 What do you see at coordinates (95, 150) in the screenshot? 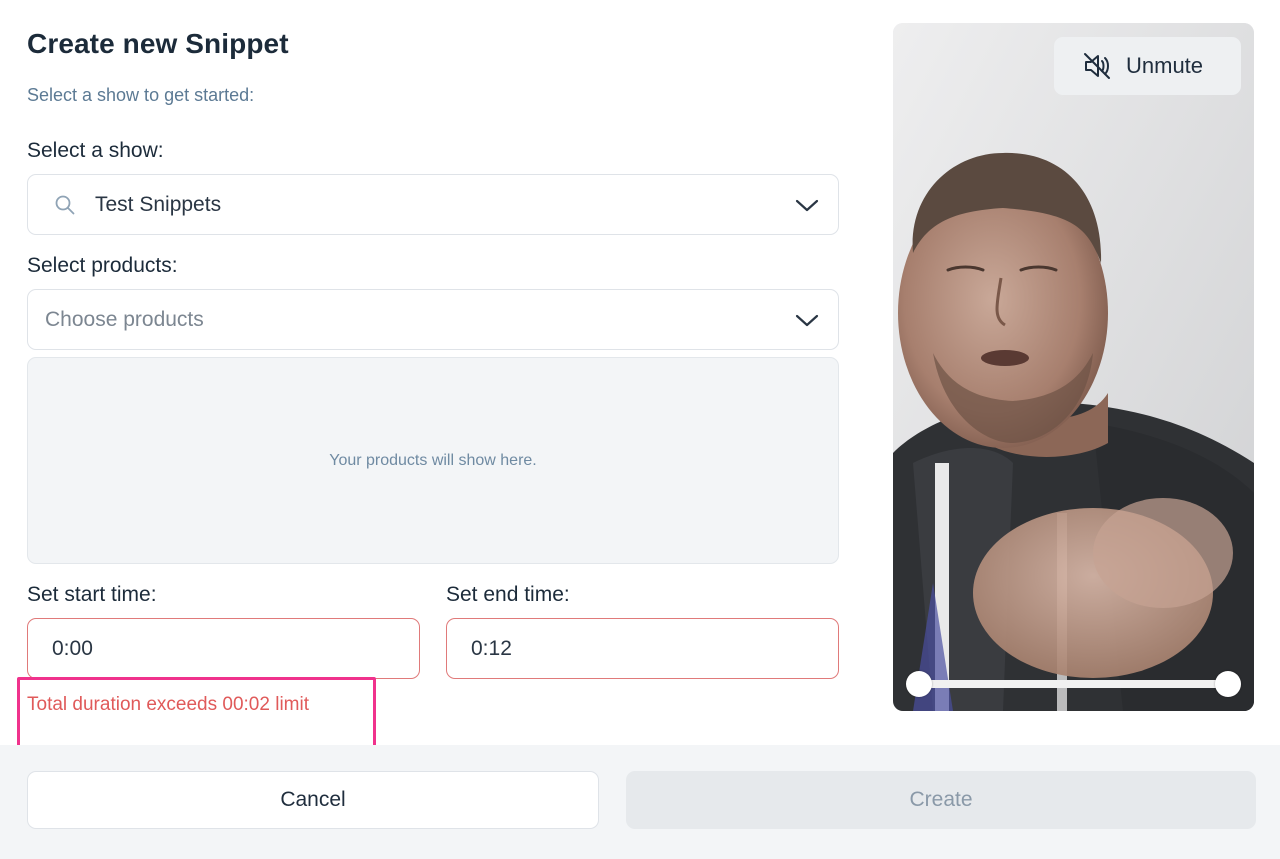
I see `select-show-label: Select a show:` at bounding box center [95, 150].